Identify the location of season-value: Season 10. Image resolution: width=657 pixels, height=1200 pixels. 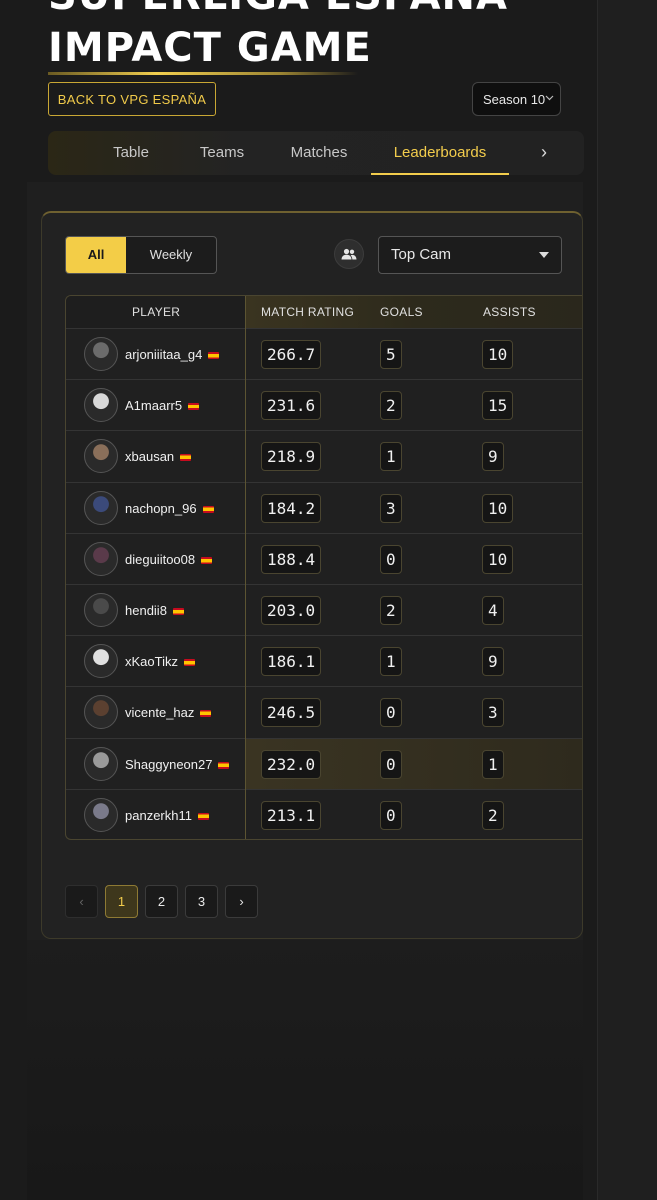
(514, 99).